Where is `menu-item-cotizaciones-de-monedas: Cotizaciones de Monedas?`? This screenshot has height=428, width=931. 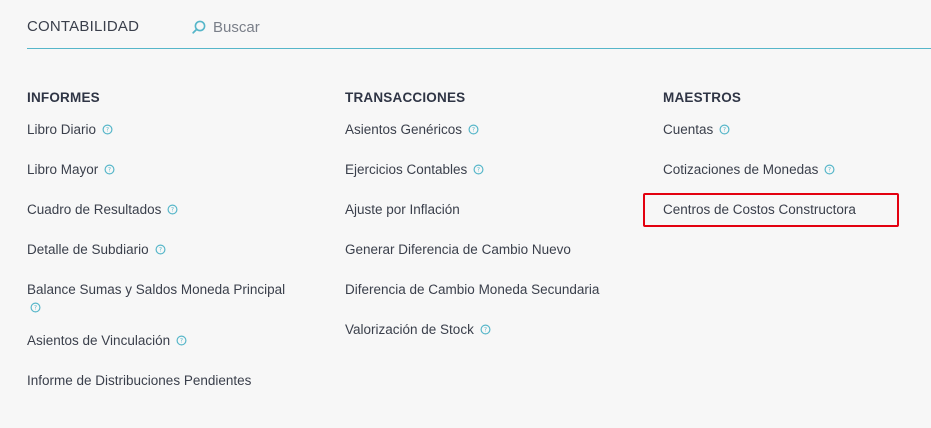
menu-item-cotizaciones-de-monedas: Cotizaciones de Monedas? is located at coordinates (793, 170).